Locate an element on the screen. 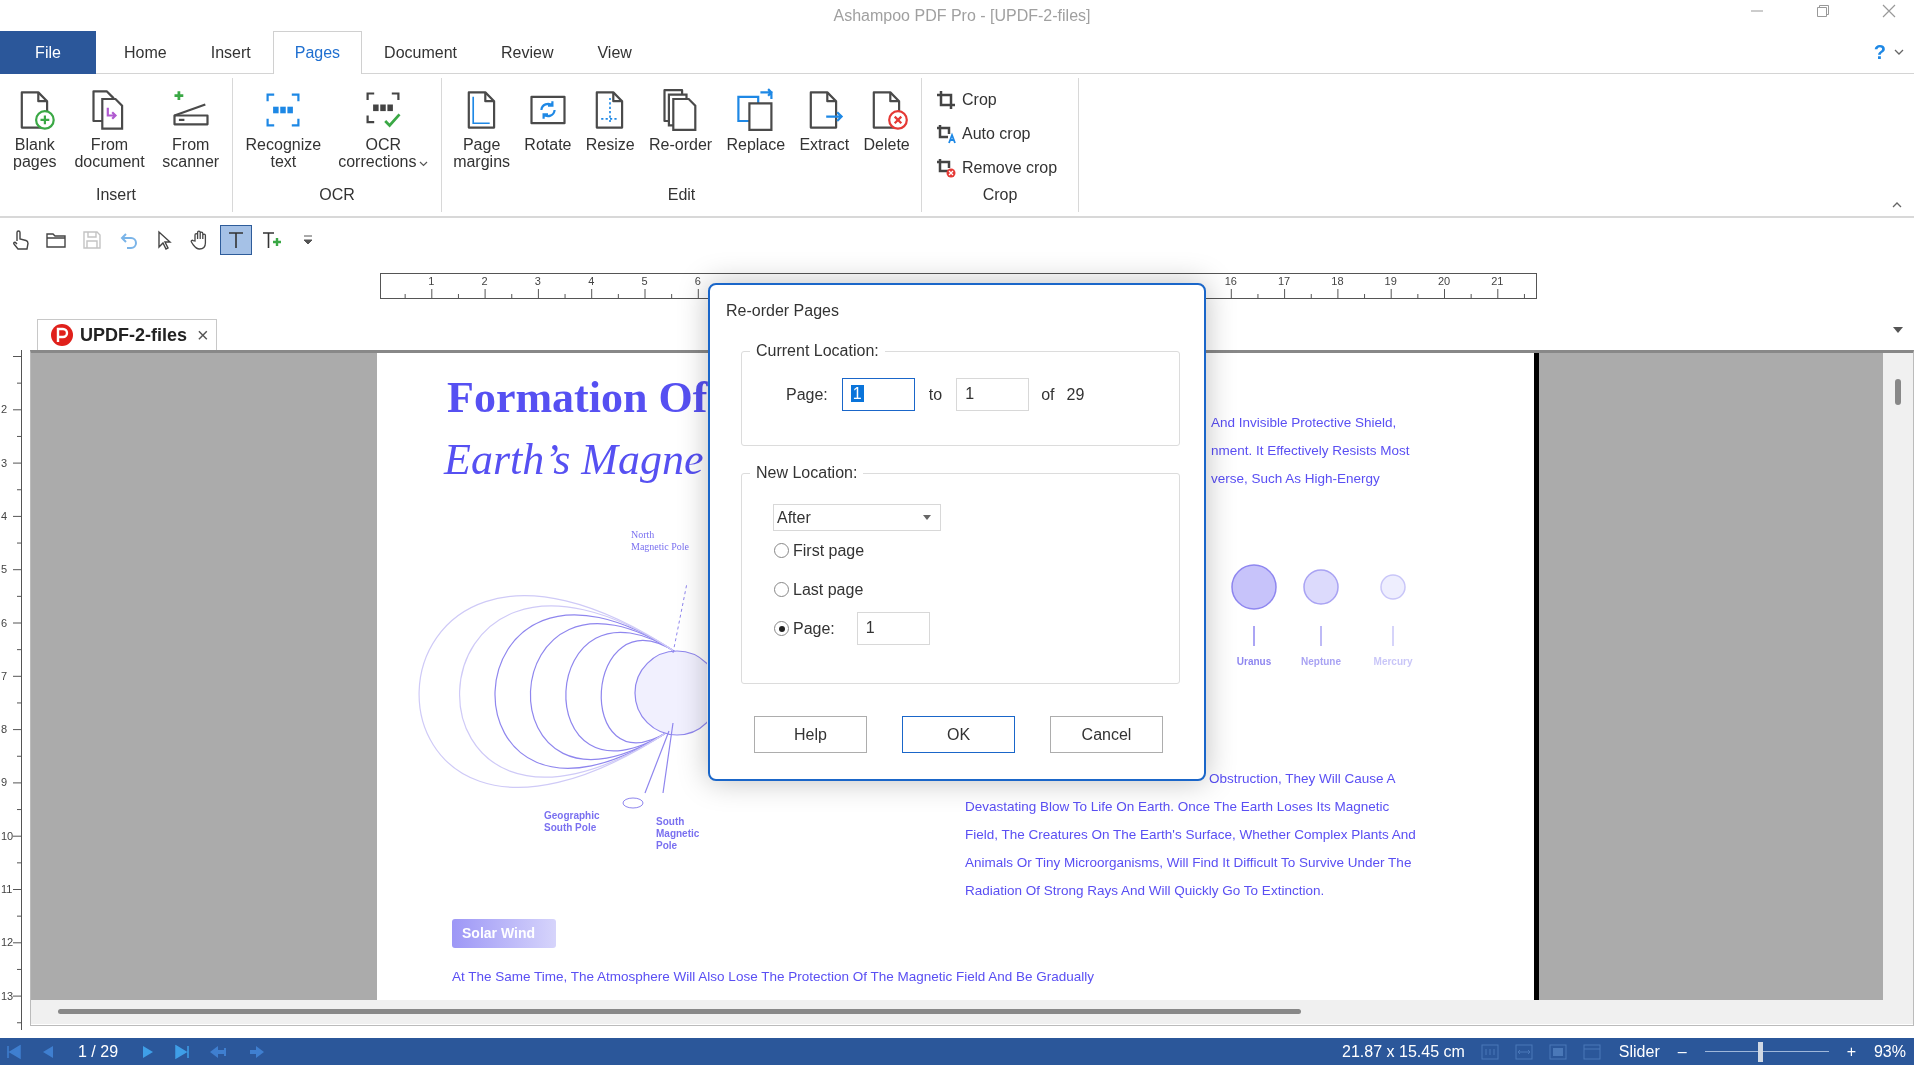 Image resolution: width=1914 pixels, height=1065 pixels. radio-label: First page is located at coordinates (829, 550).